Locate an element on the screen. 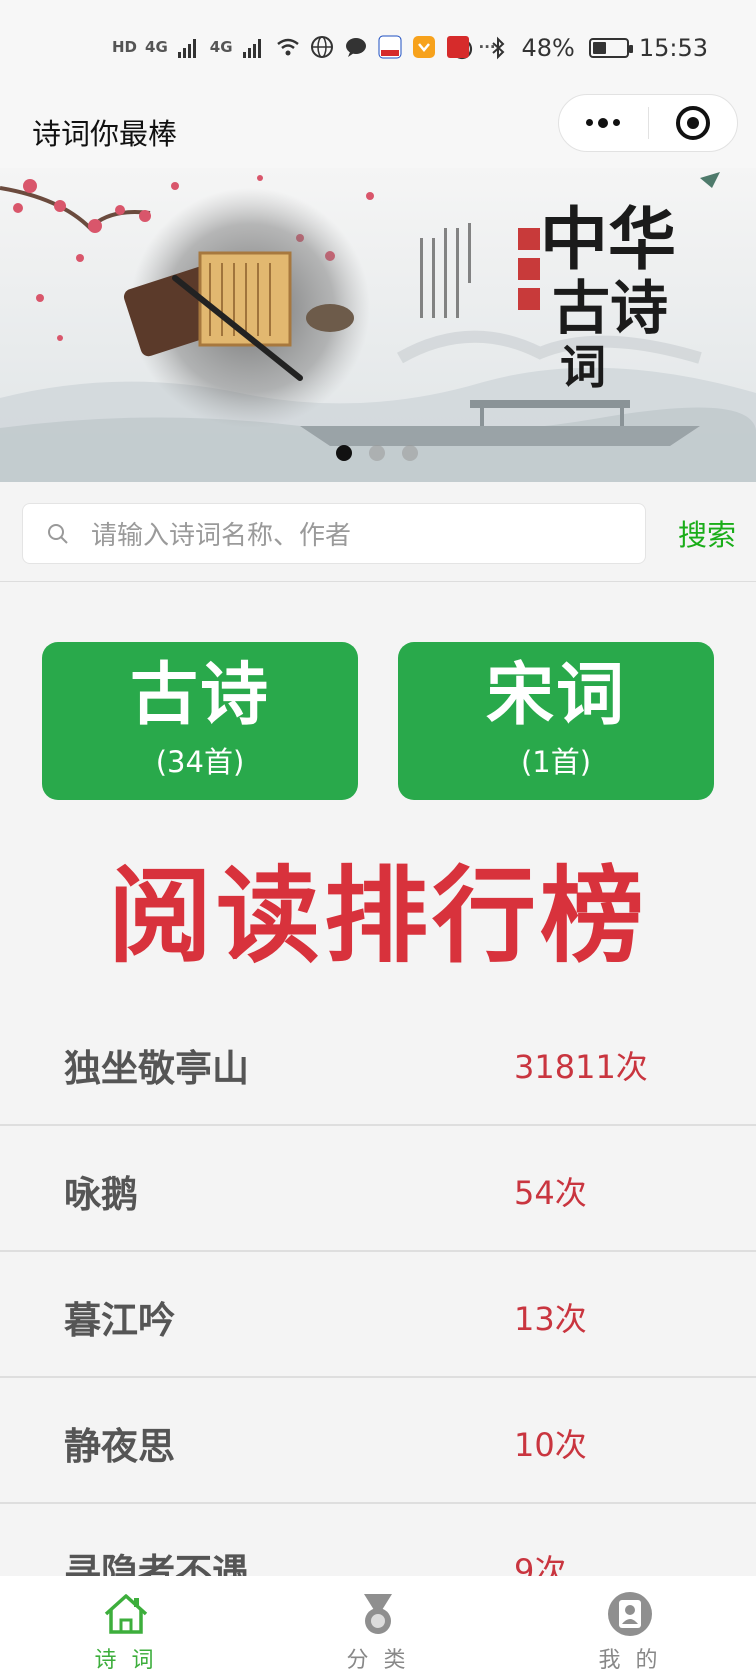 This screenshot has width=756, height=1680. mini-program-capsule is located at coordinates (648, 123).